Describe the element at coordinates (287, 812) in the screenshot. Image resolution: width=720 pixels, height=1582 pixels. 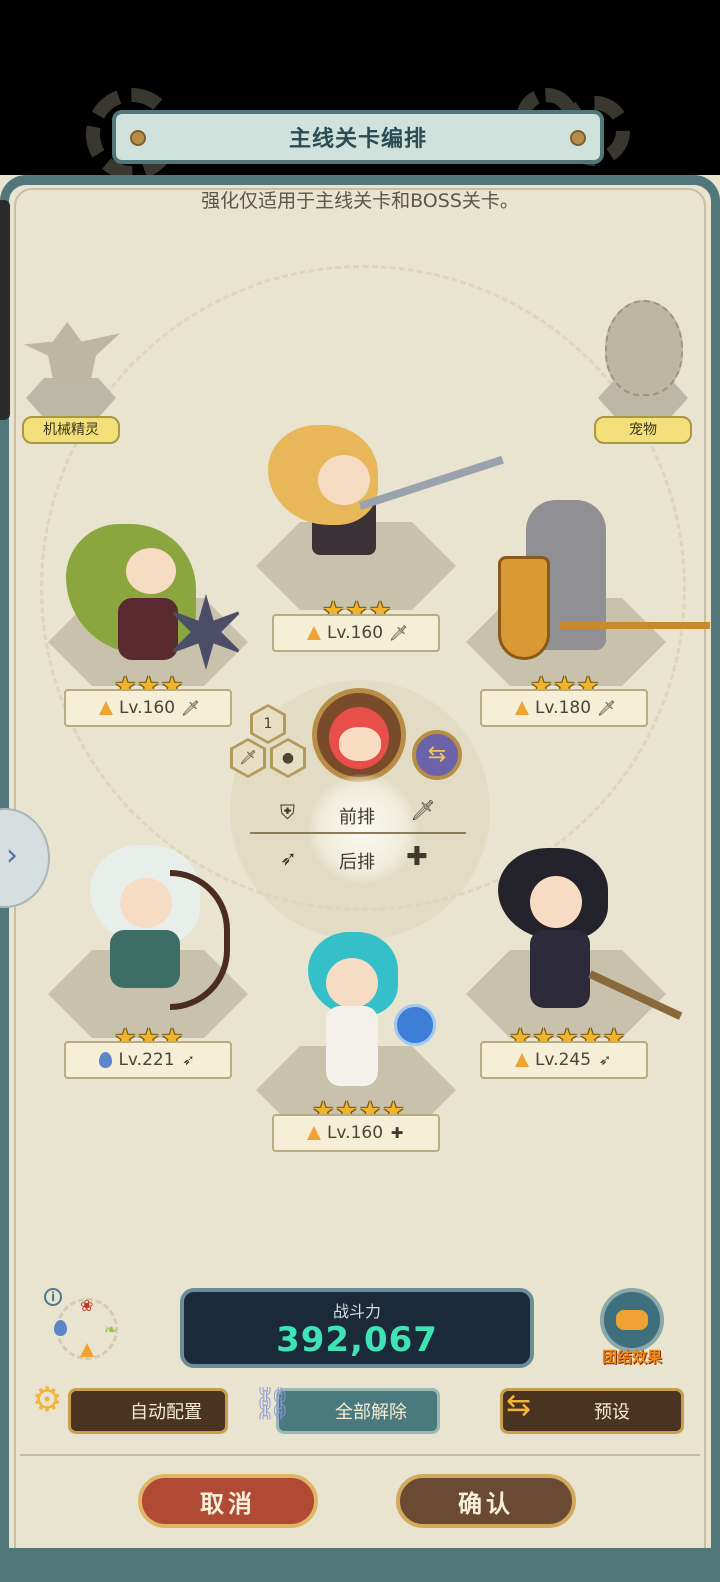
I see `shield-row-icon: ⛨` at that location.